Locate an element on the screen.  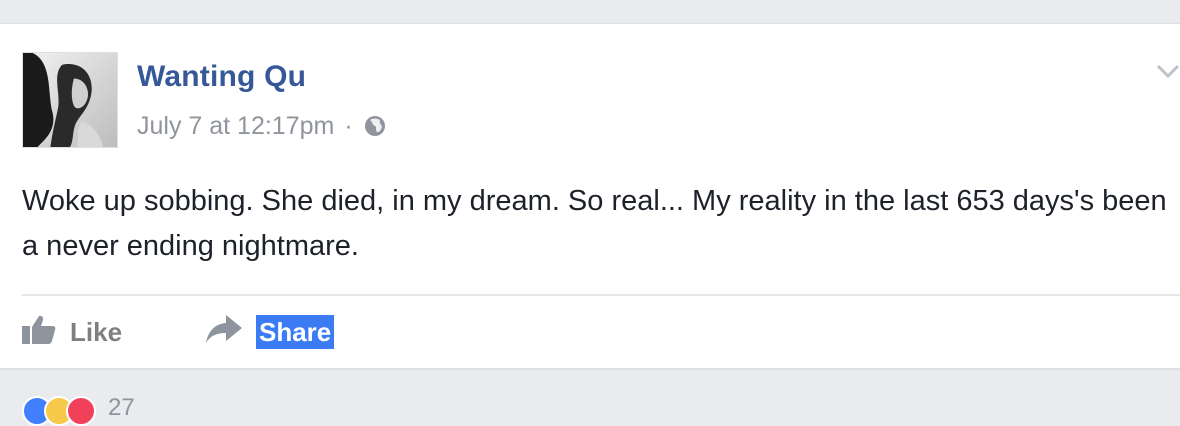
chevron-down-icon is located at coordinates (1168, 72).